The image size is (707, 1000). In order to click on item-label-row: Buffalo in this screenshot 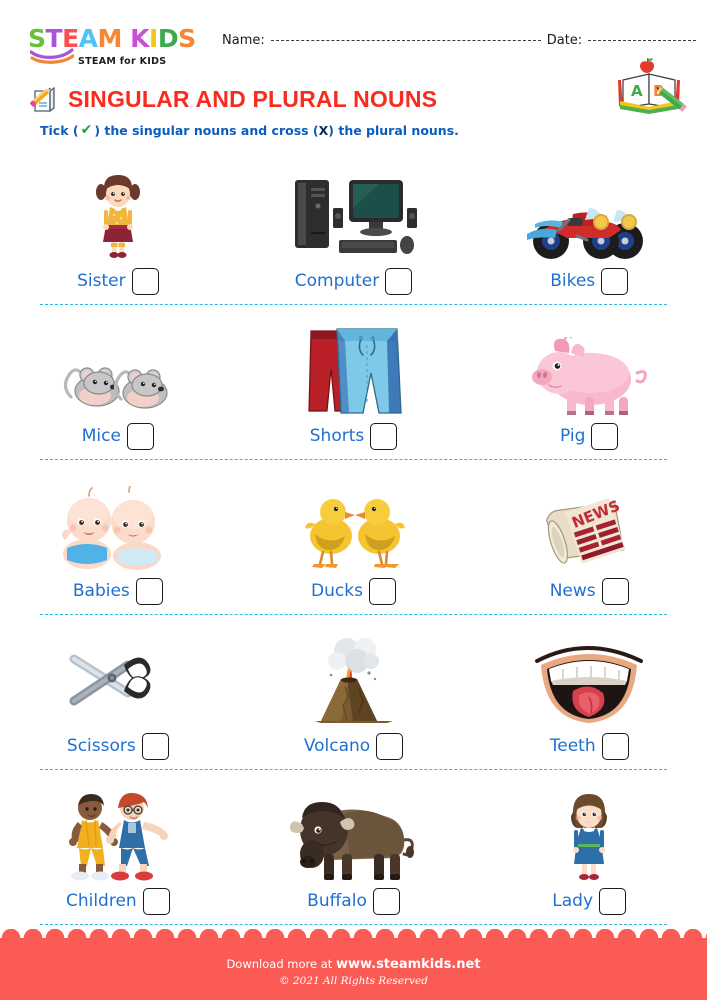, I will do `click(353, 901)`.